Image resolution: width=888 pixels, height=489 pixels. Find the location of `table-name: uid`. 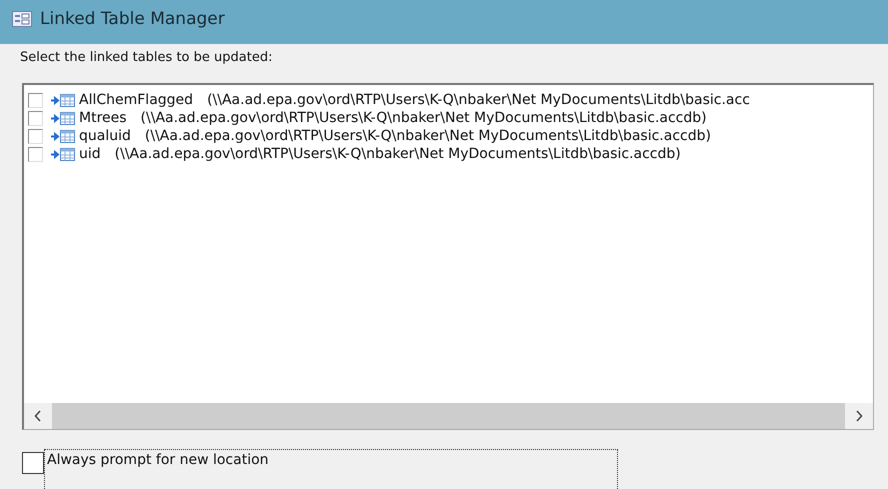

table-name: uid is located at coordinates (90, 154).